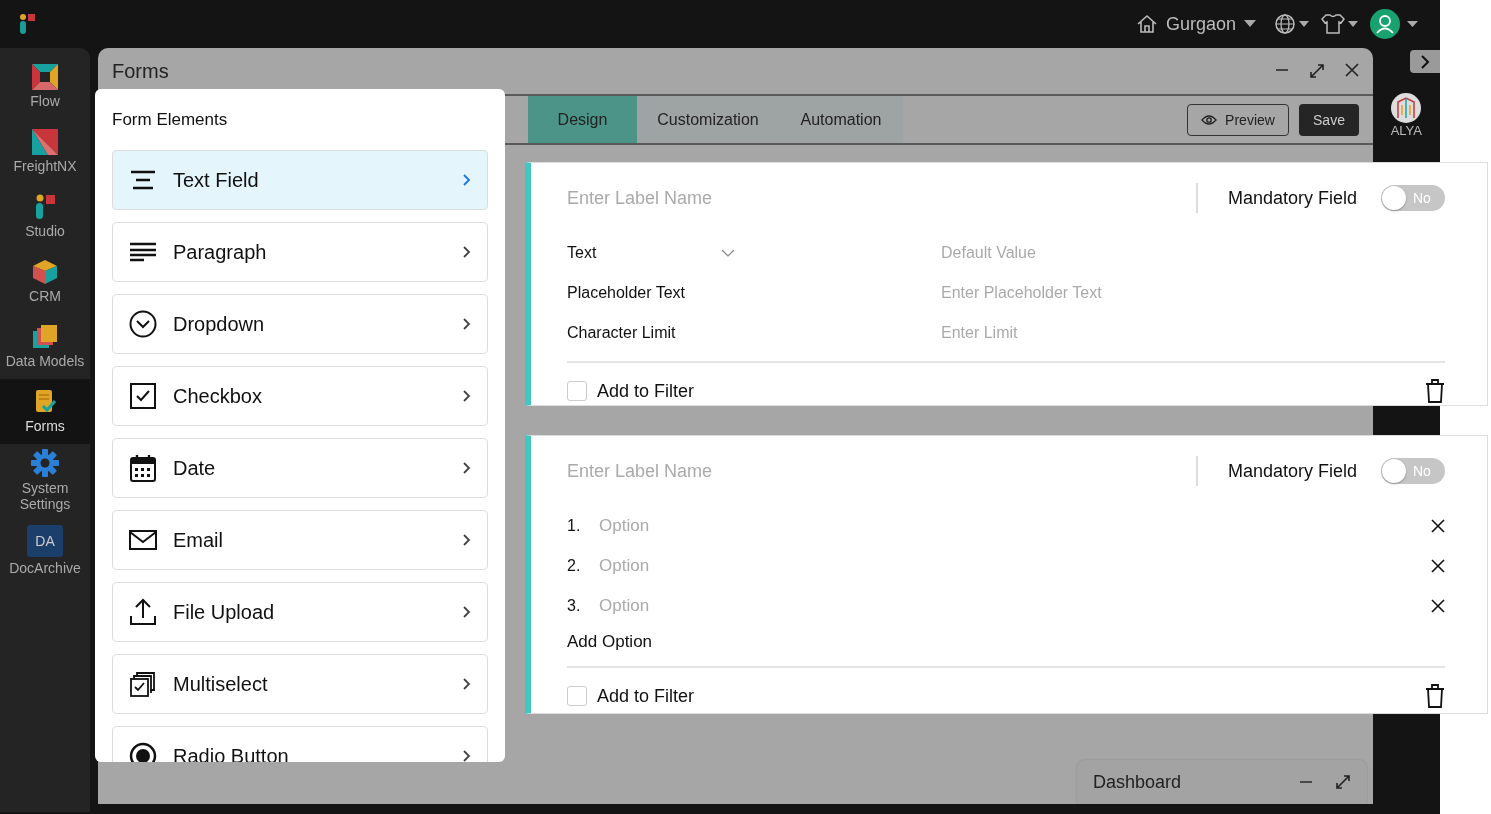  I want to click on preview-button: Preview, so click(1238, 119).